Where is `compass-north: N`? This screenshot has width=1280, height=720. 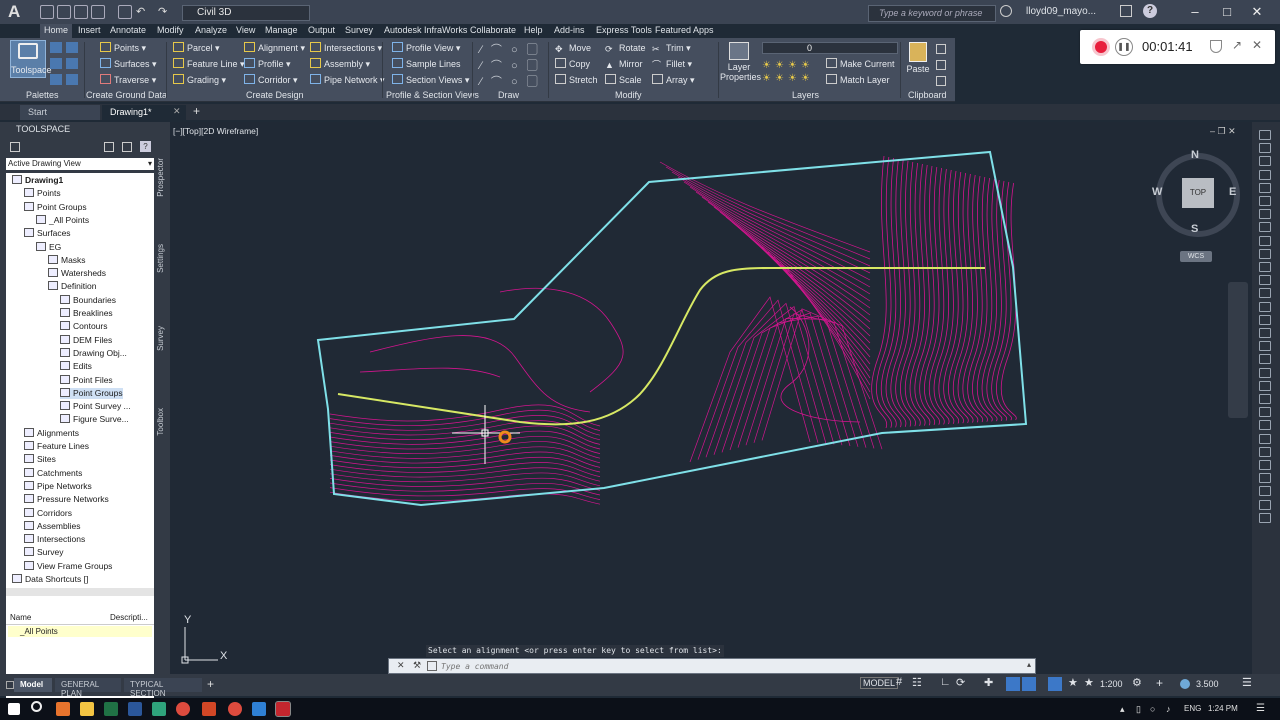 compass-north: N is located at coordinates (1195, 155).